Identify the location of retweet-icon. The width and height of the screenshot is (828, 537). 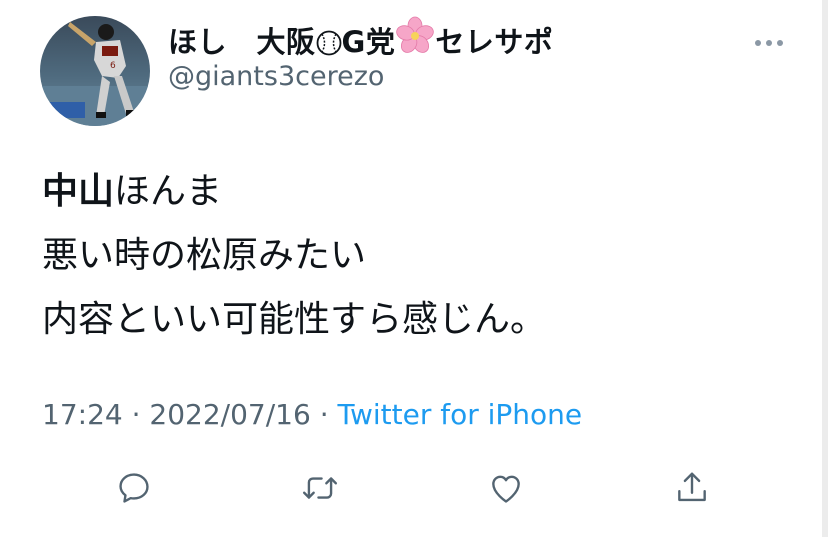
(320, 488).